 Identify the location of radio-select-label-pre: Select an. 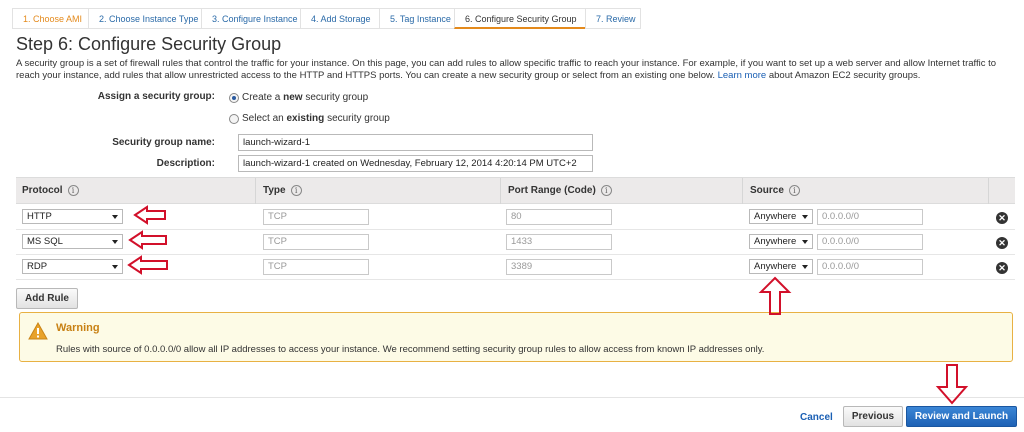
(263, 118).